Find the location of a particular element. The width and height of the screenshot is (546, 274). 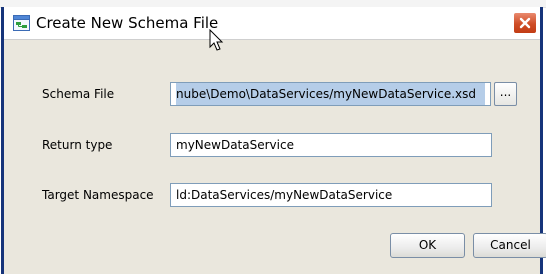

title-bar: Create New Schema File is located at coordinates (272, 23).